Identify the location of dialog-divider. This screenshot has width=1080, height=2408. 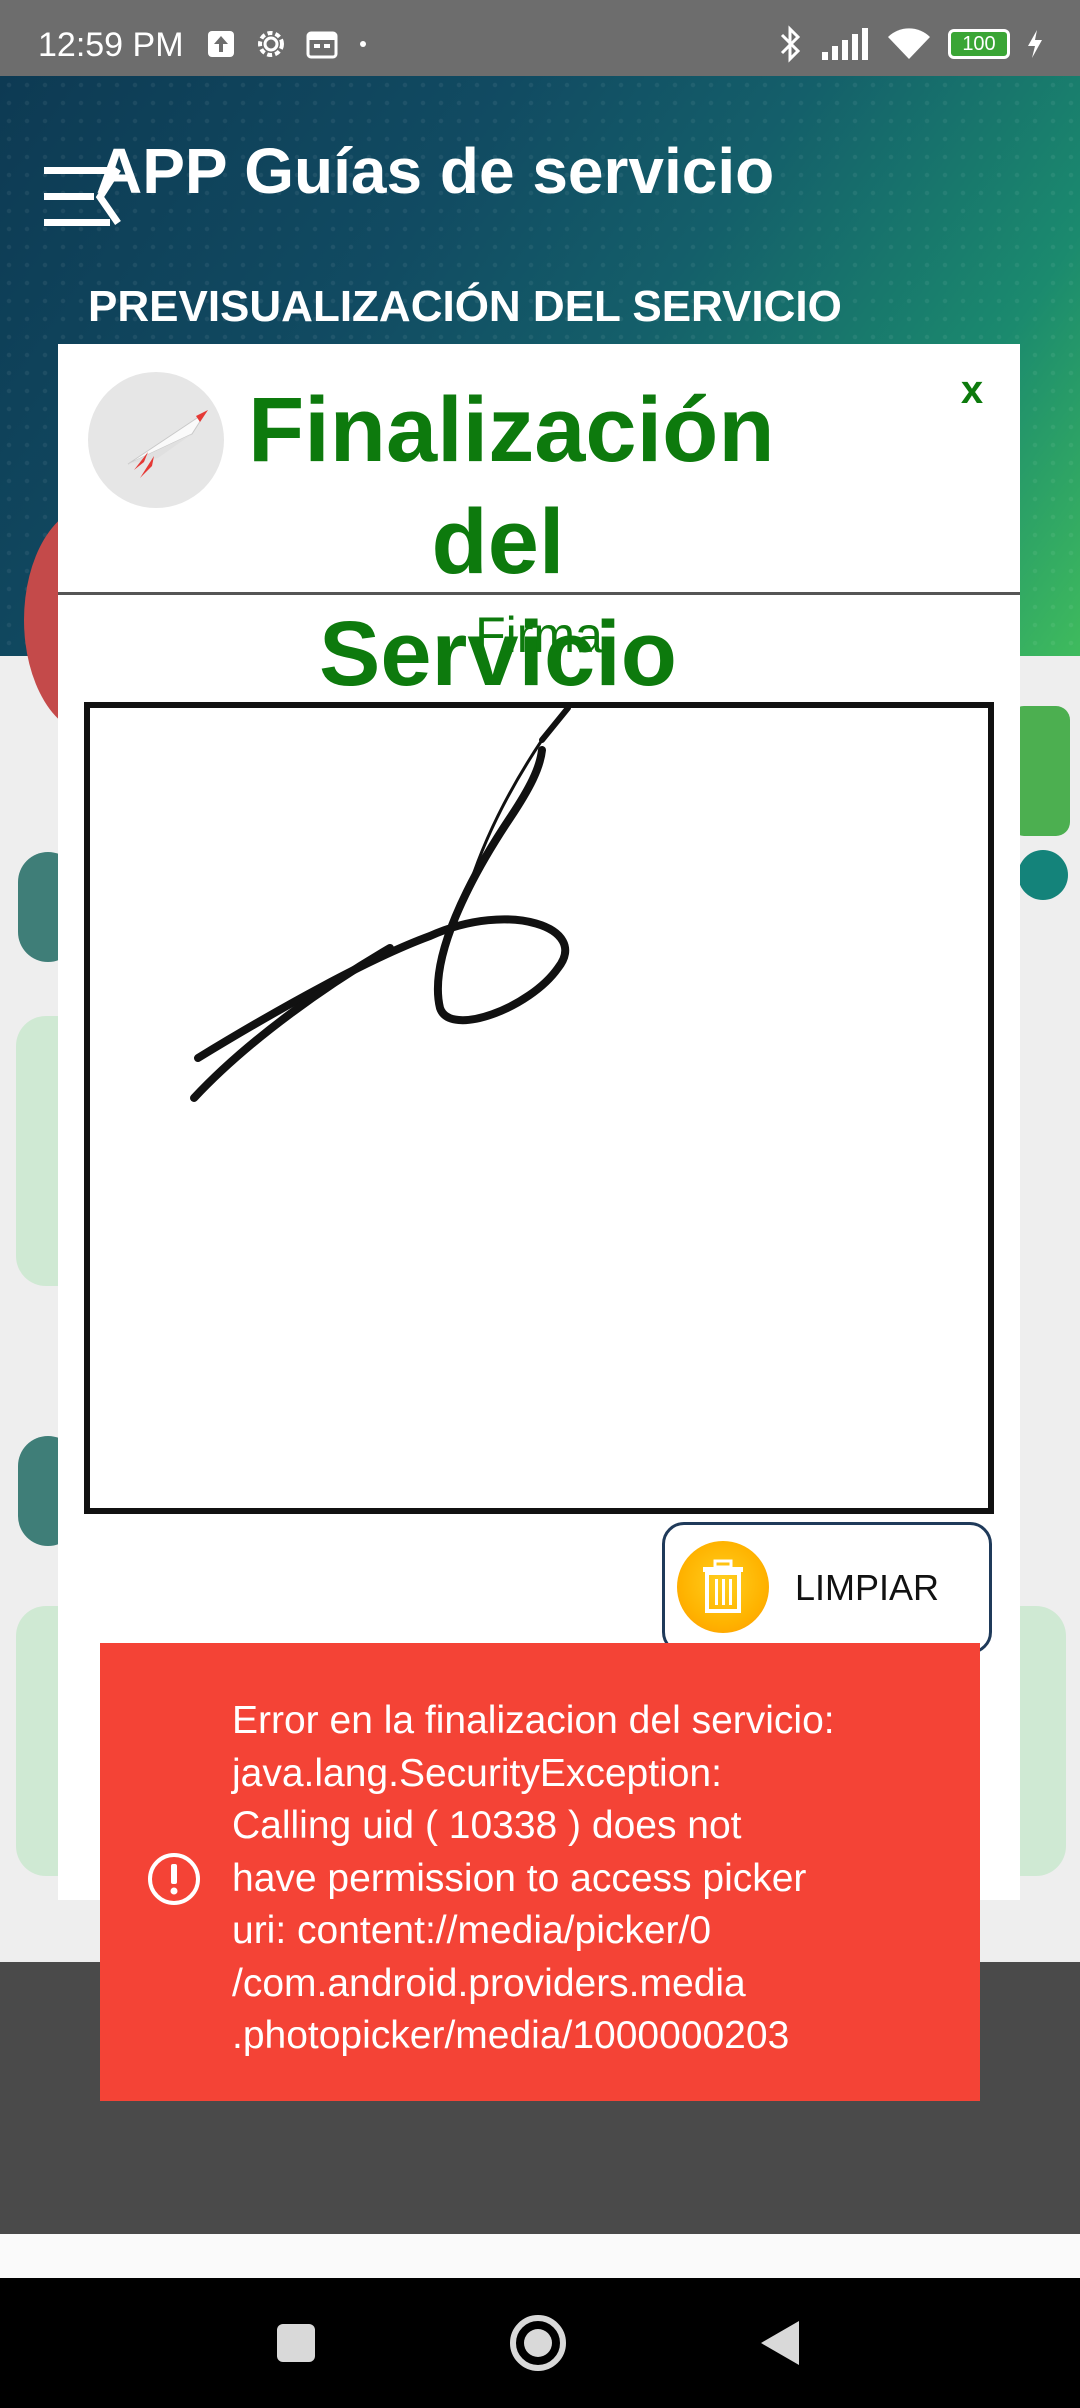
(539, 593).